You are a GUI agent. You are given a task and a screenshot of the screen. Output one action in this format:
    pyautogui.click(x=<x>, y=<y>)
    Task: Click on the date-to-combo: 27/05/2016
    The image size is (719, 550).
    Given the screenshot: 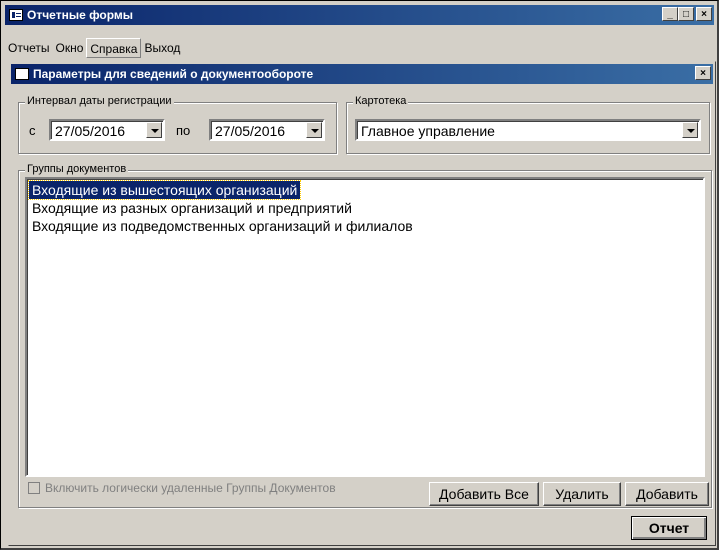 What is the action you would take?
    pyautogui.click(x=267, y=130)
    